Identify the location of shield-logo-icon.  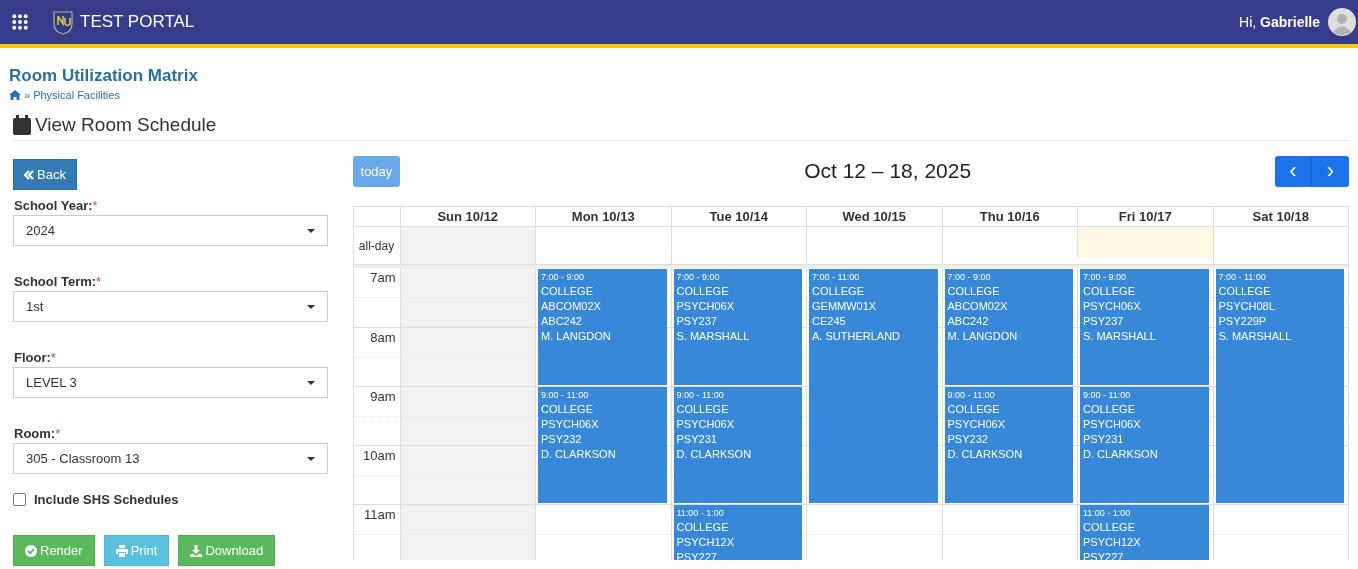
(63, 22).